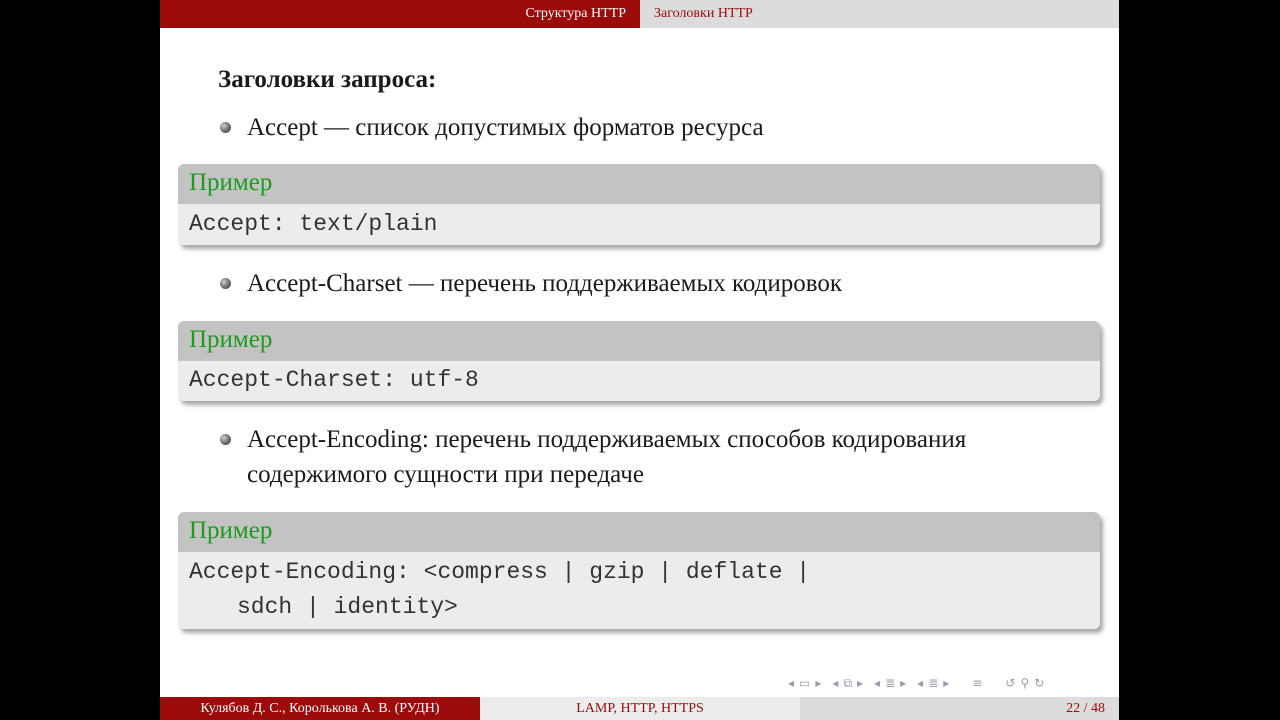 The image size is (1280, 720). What do you see at coordinates (804, 683) in the screenshot?
I see `frame-icon: ▭` at bounding box center [804, 683].